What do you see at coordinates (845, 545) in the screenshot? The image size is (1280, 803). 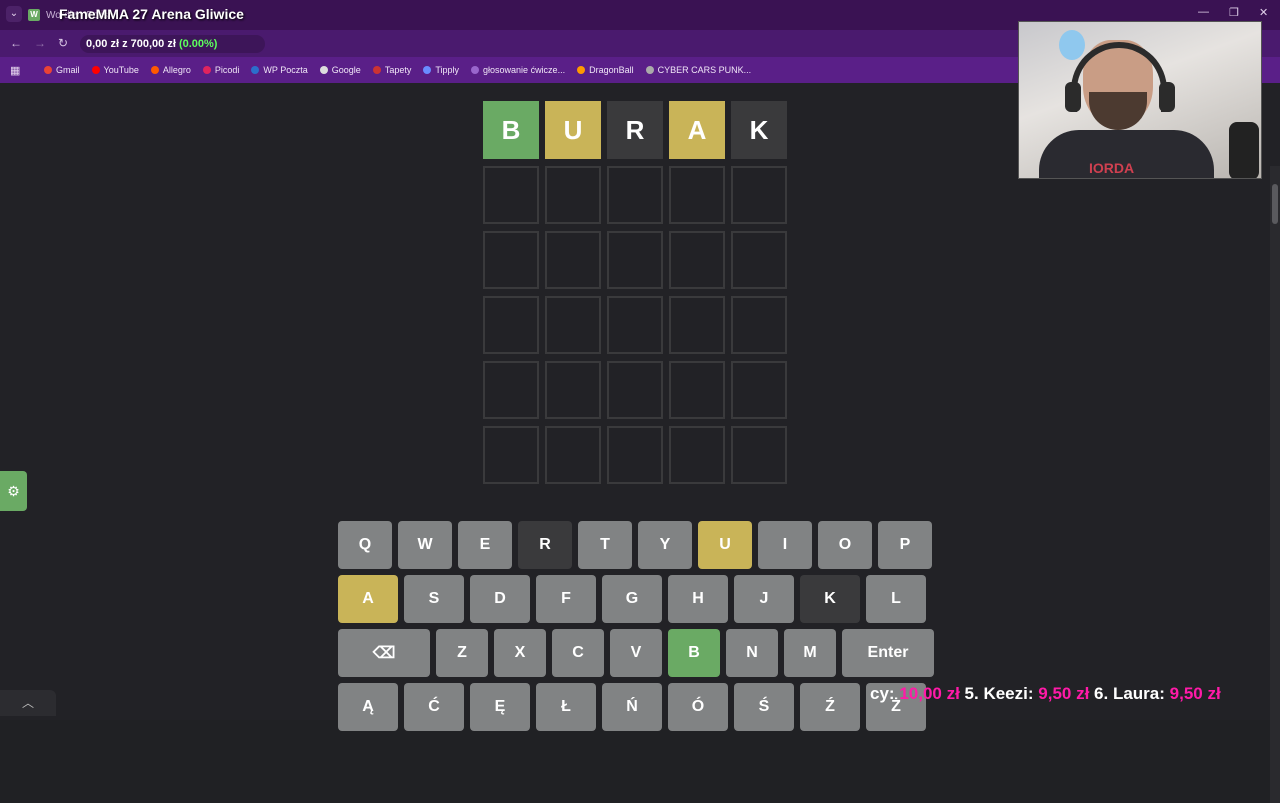 I see `key-o: O` at bounding box center [845, 545].